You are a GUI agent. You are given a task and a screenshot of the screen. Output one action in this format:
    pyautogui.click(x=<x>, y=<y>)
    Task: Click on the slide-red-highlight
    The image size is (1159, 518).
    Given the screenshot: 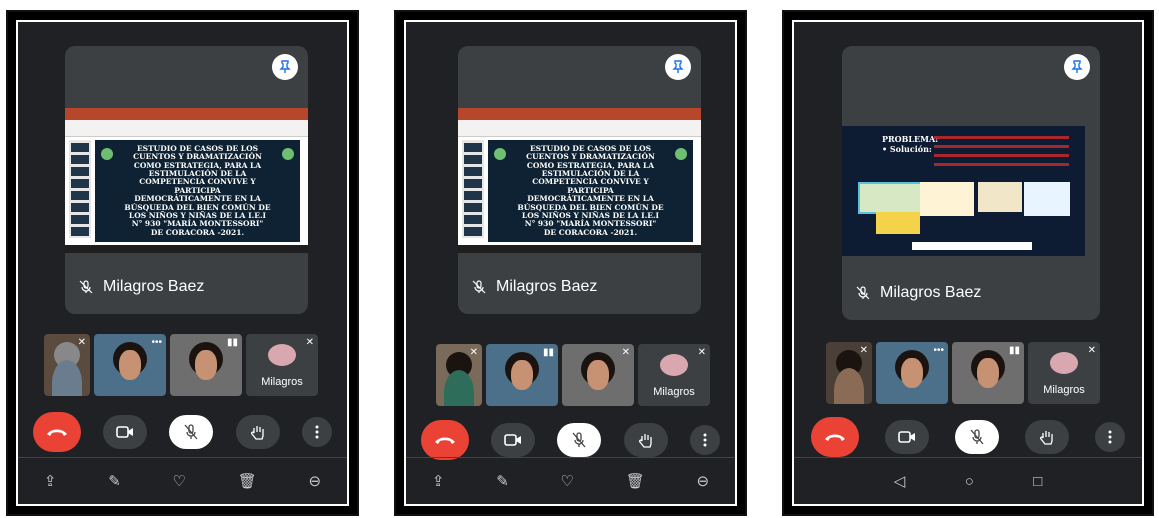 What is the action you would take?
    pyautogui.click(x=1001, y=151)
    